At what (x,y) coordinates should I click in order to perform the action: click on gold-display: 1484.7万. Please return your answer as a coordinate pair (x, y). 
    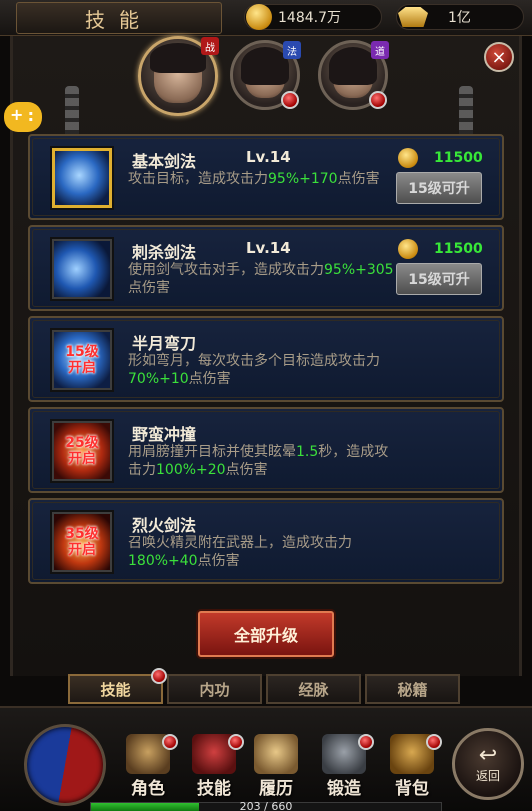
    Looking at the image, I should click on (311, 17).